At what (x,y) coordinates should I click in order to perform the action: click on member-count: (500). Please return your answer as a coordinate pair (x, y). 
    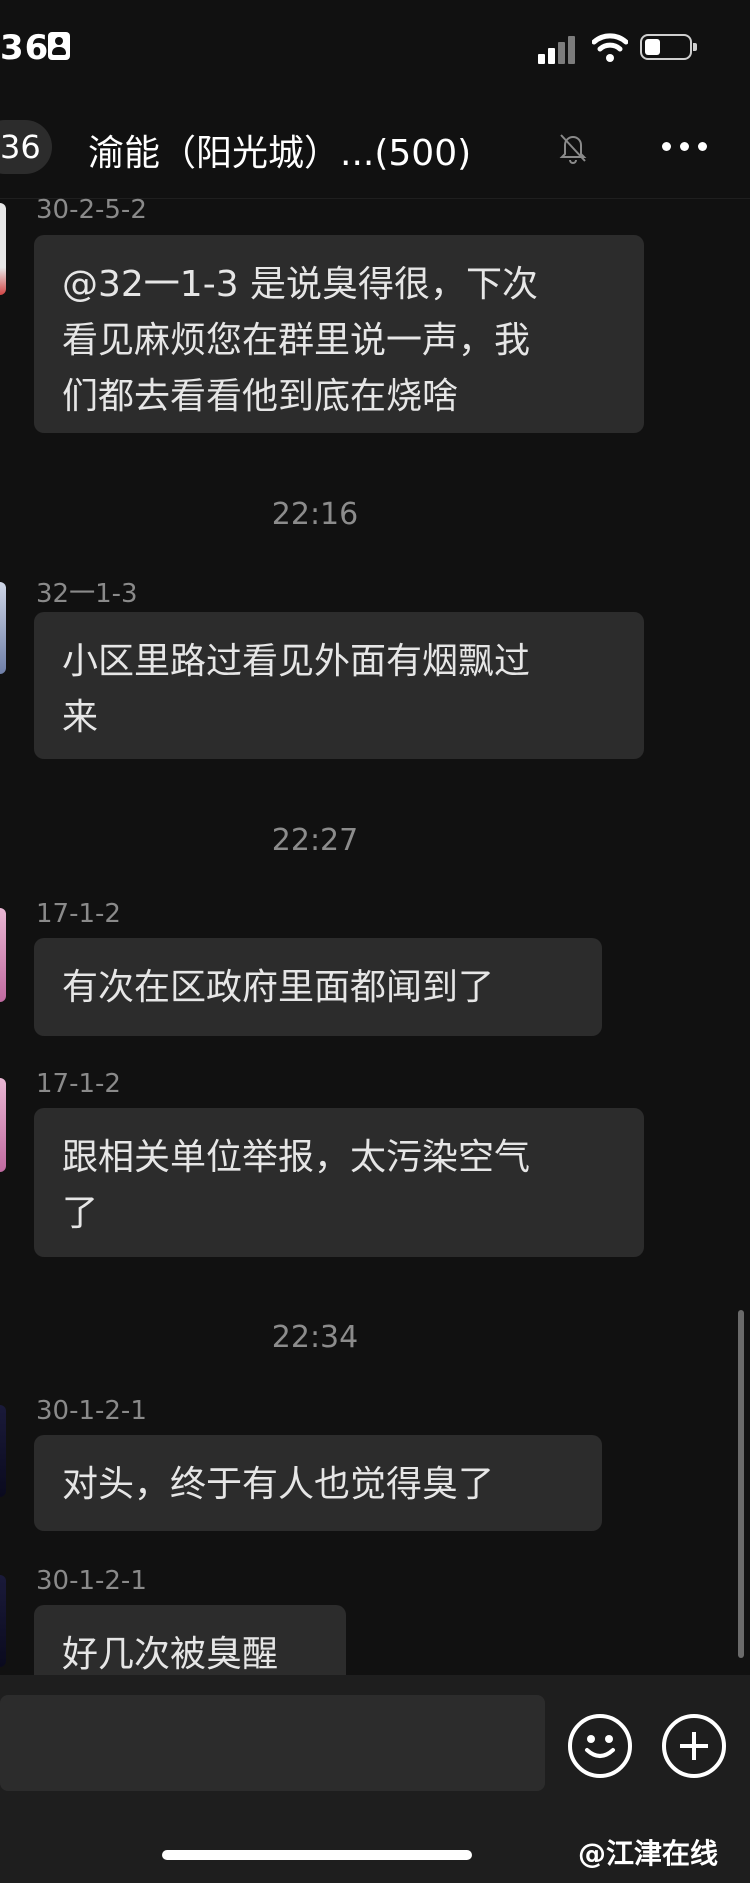
    Looking at the image, I should click on (423, 153).